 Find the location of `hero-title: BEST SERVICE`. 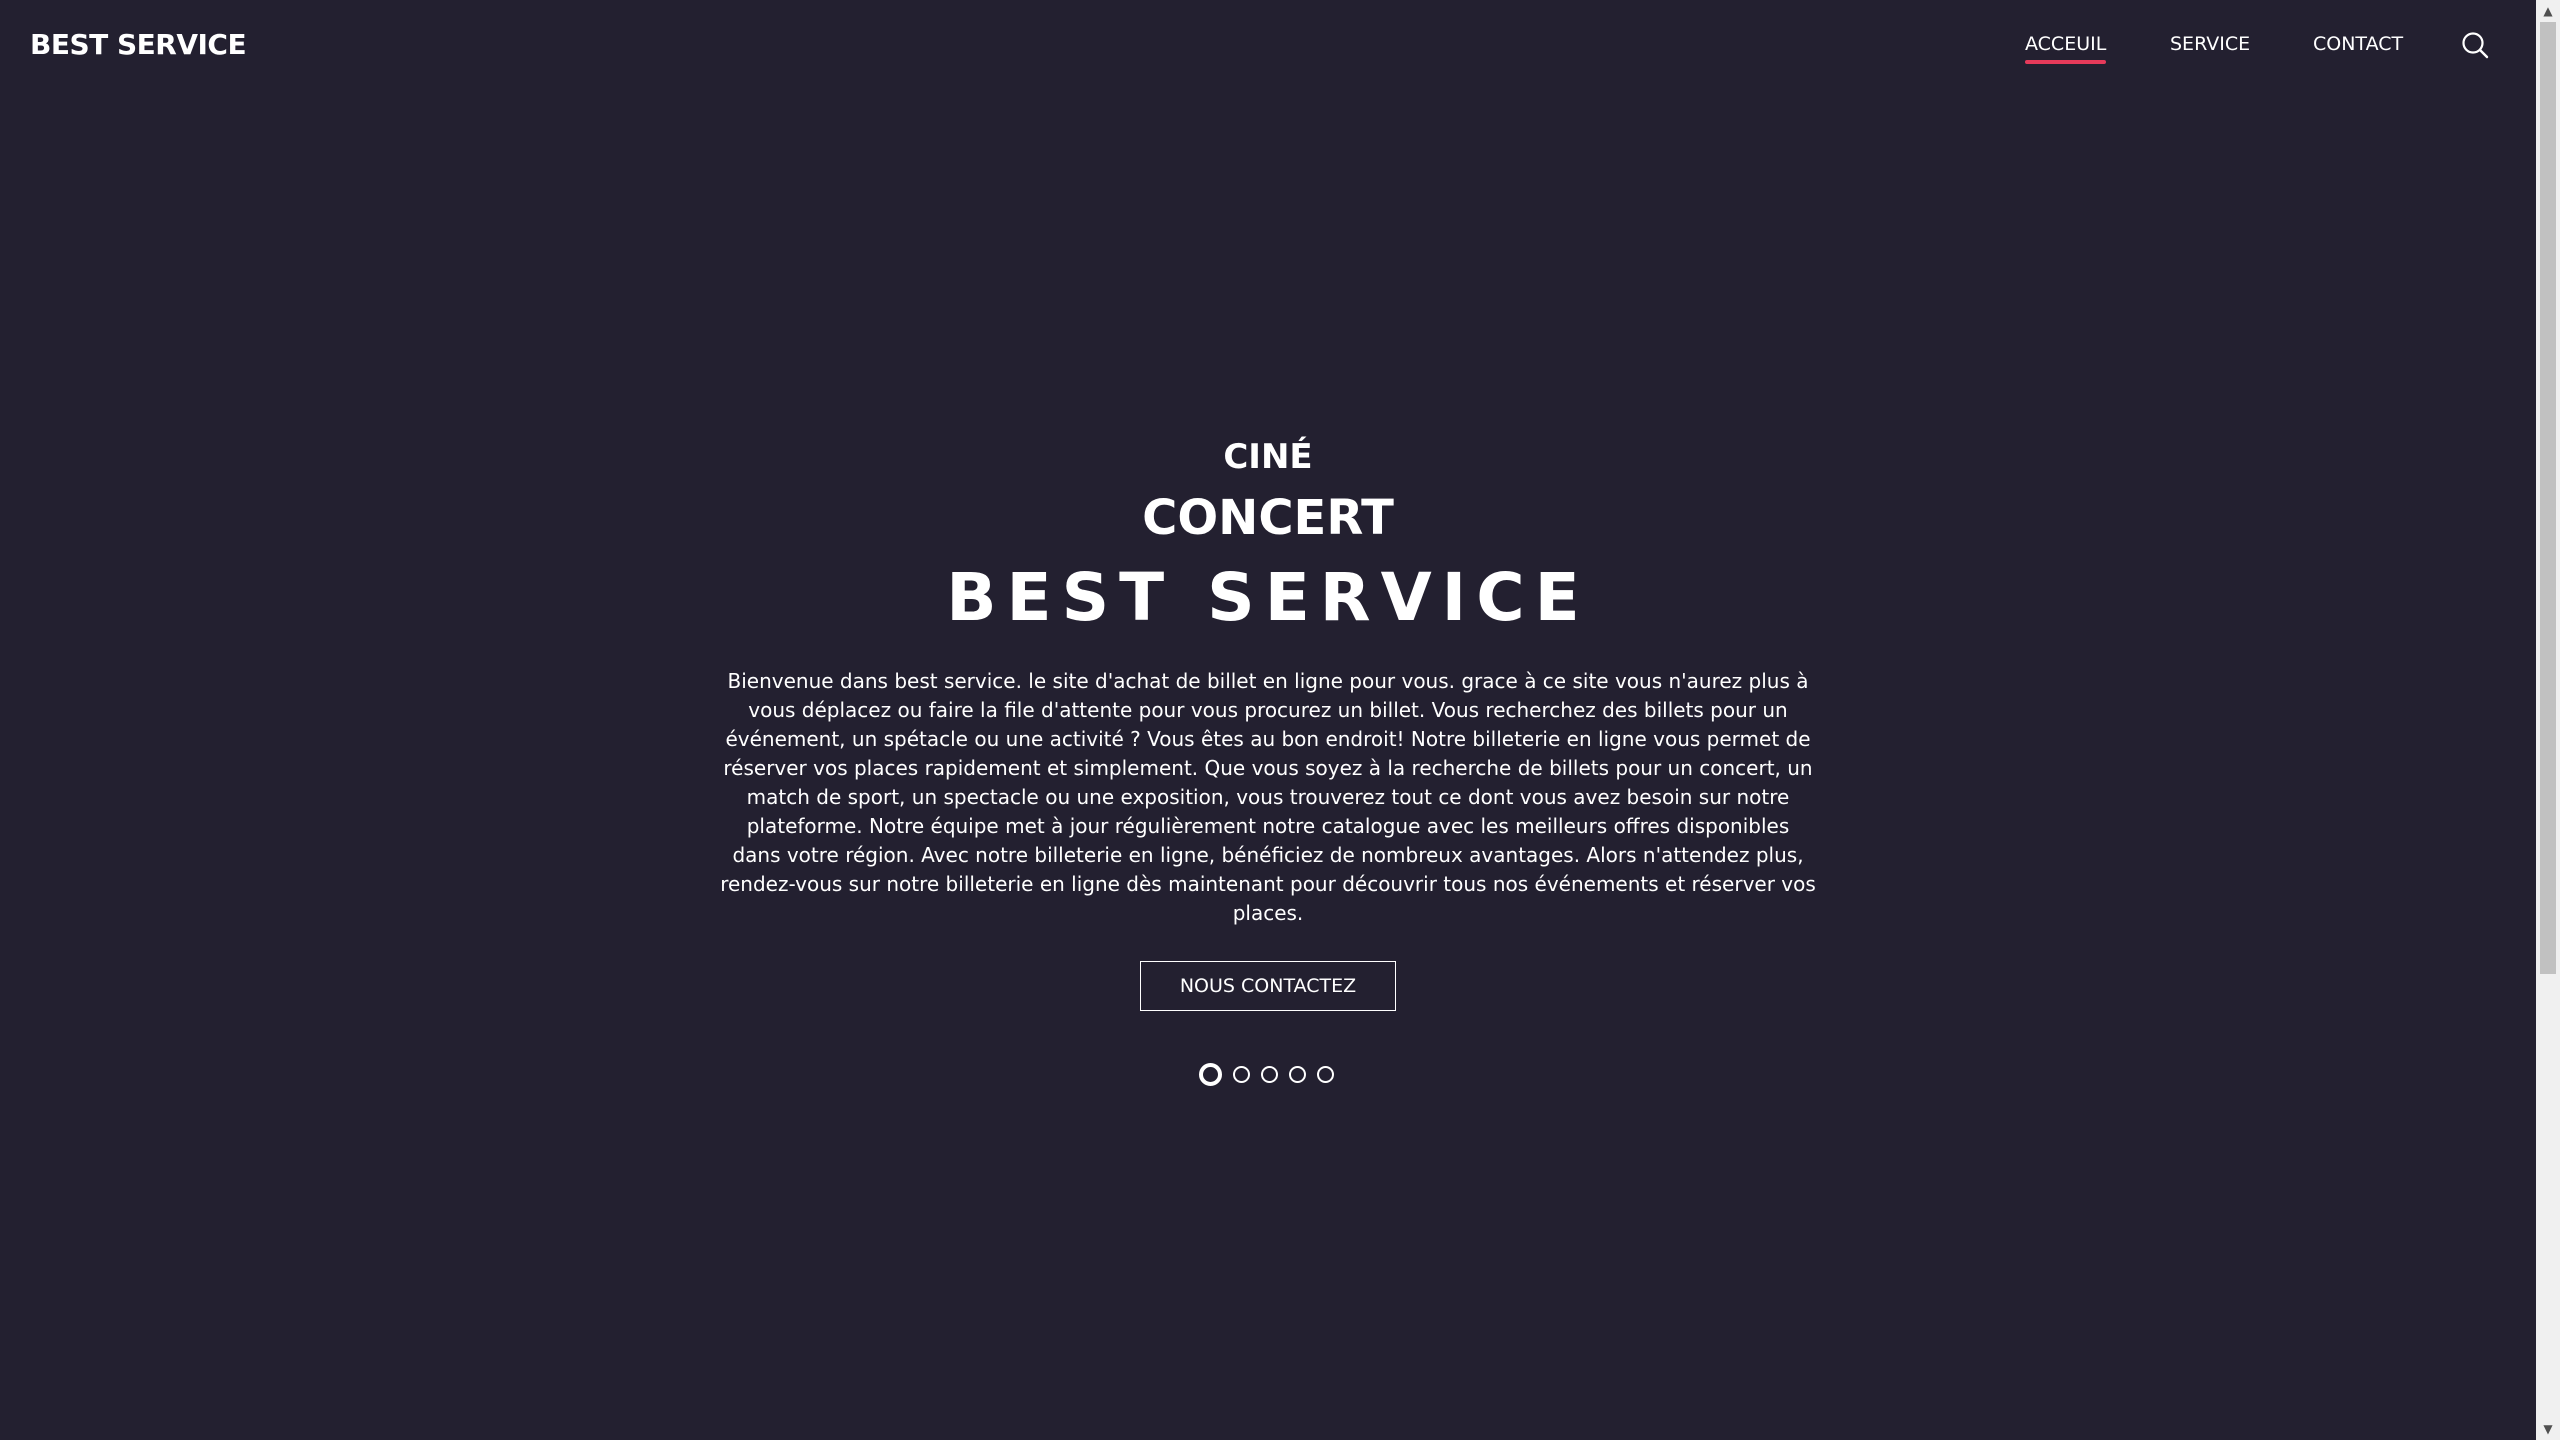

hero-title: BEST SERVICE is located at coordinates (1268, 597).